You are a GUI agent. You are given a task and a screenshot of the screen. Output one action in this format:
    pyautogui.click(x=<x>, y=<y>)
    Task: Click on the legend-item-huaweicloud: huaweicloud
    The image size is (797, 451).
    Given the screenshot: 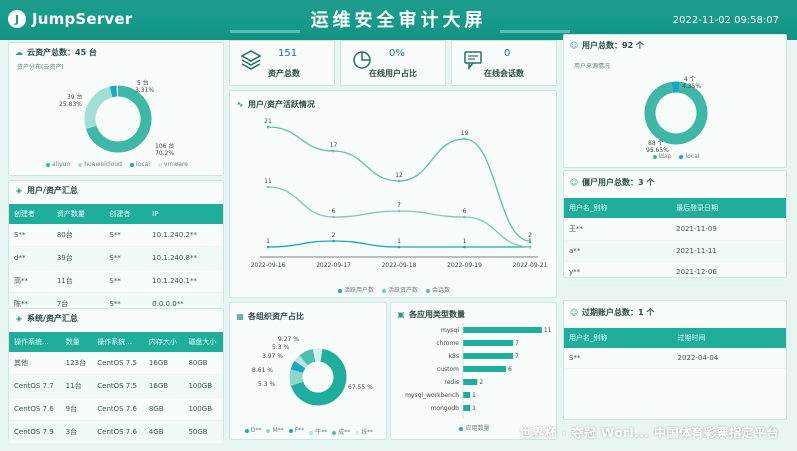 What is the action you would take?
    pyautogui.click(x=100, y=164)
    